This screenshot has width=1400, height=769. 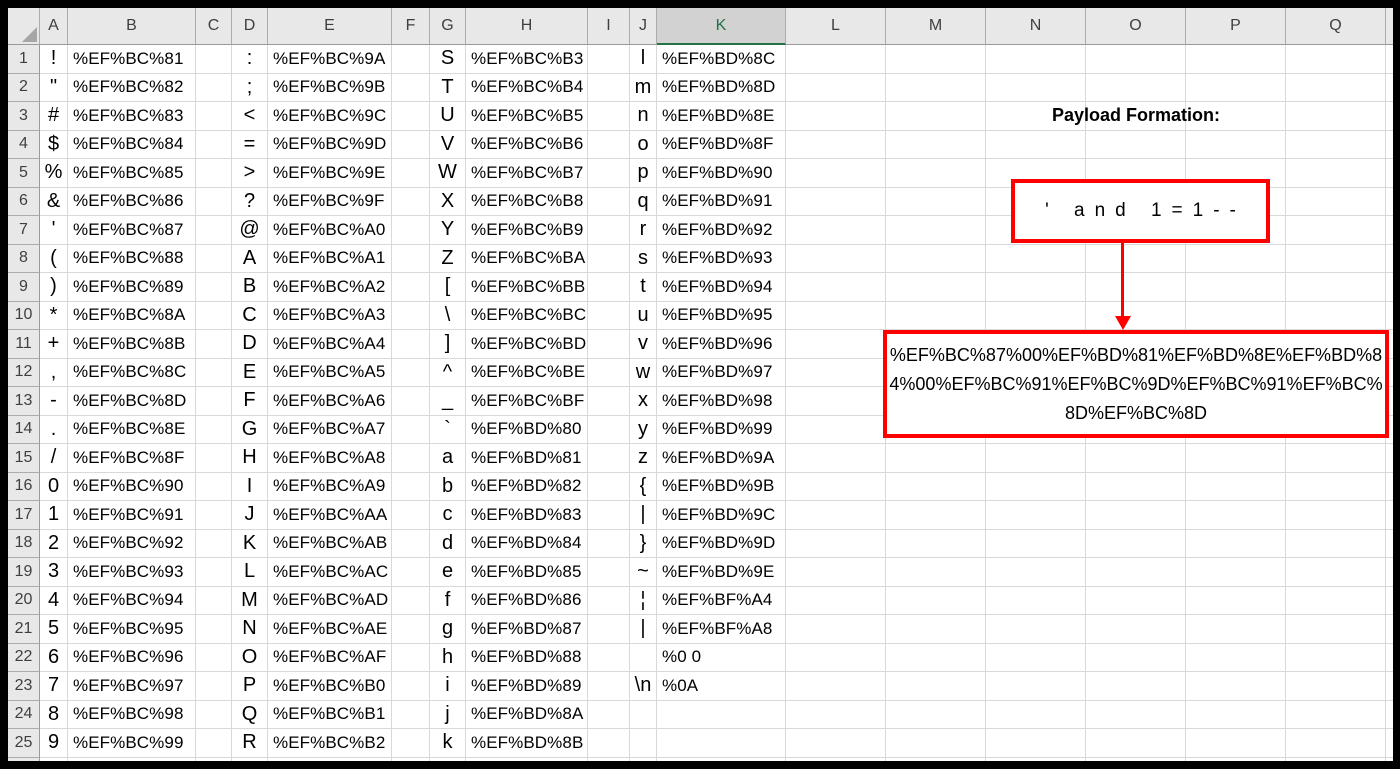 I want to click on cell-I9, so click(x=609, y=287).